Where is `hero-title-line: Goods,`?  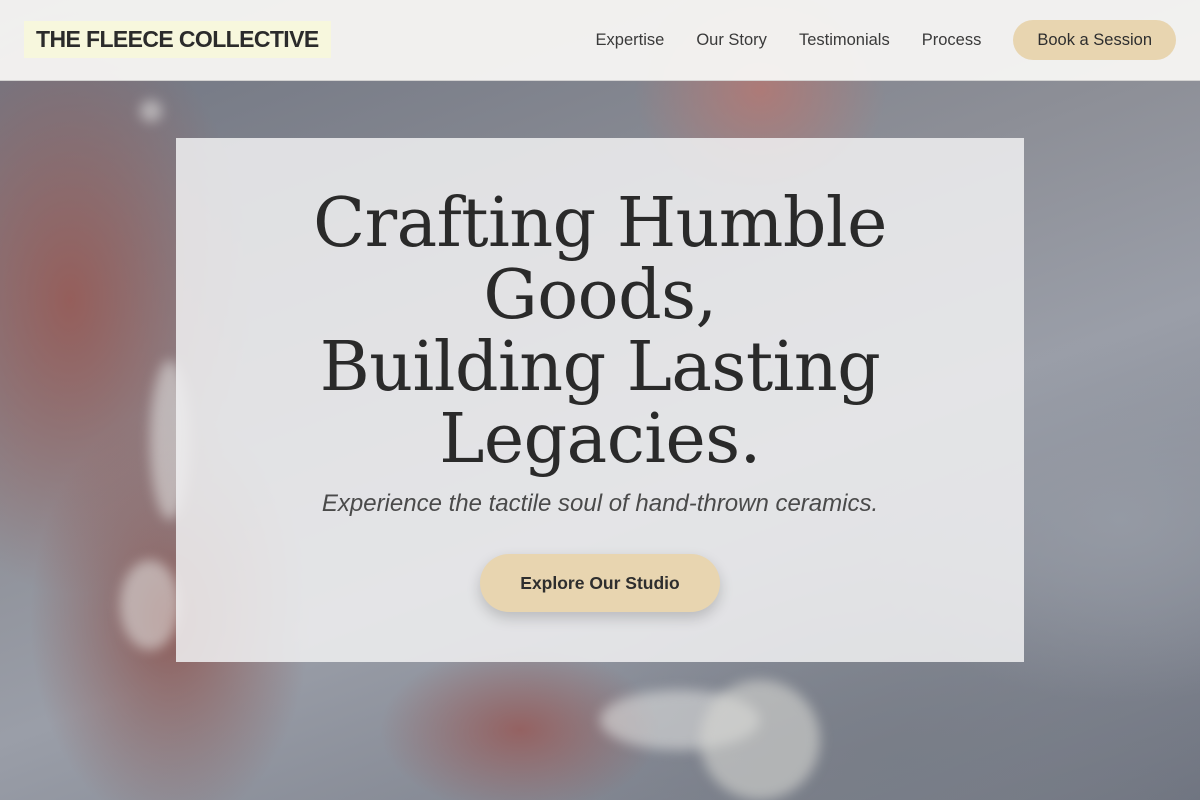 hero-title-line: Goods, is located at coordinates (600, 295).